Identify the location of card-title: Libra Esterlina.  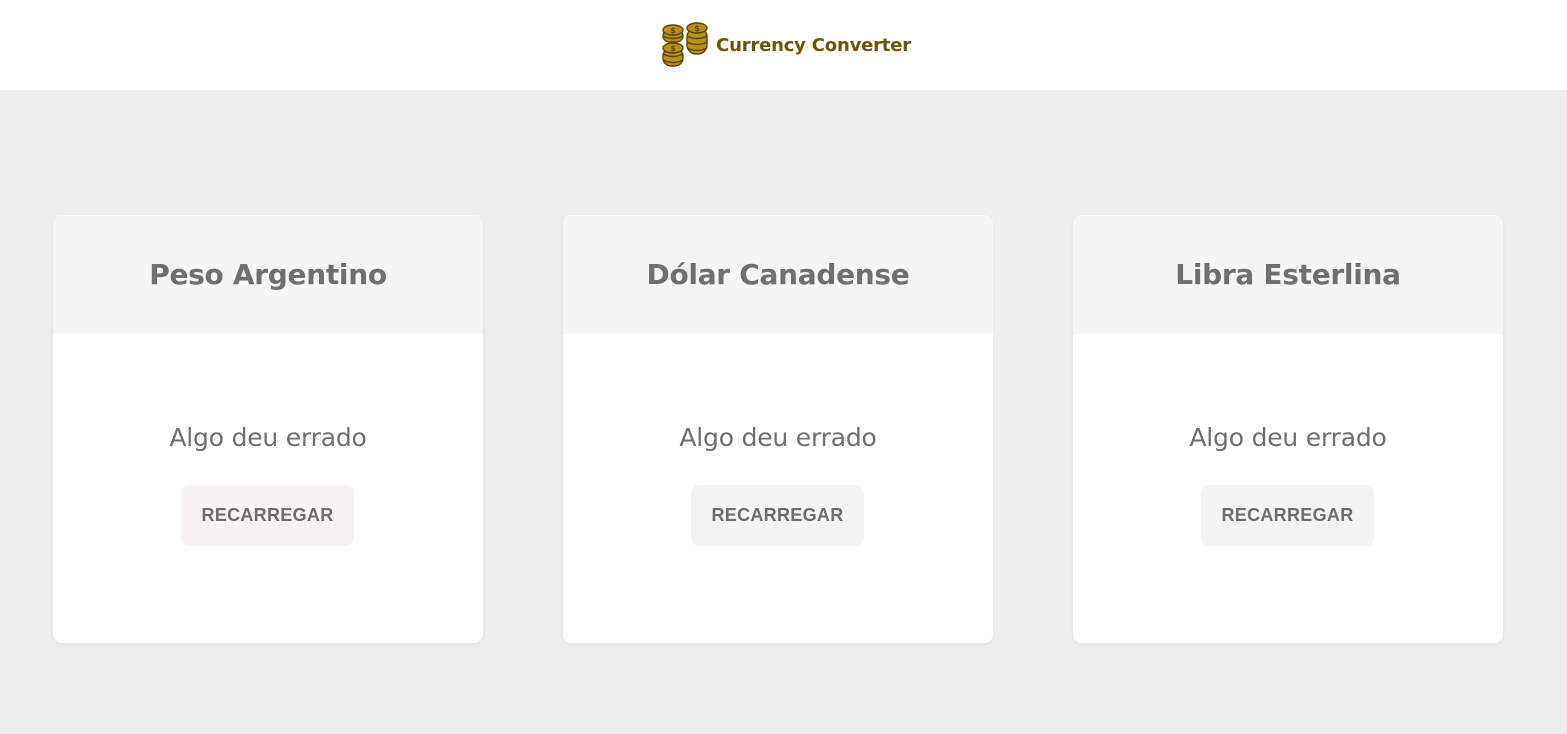
(1288, 274).